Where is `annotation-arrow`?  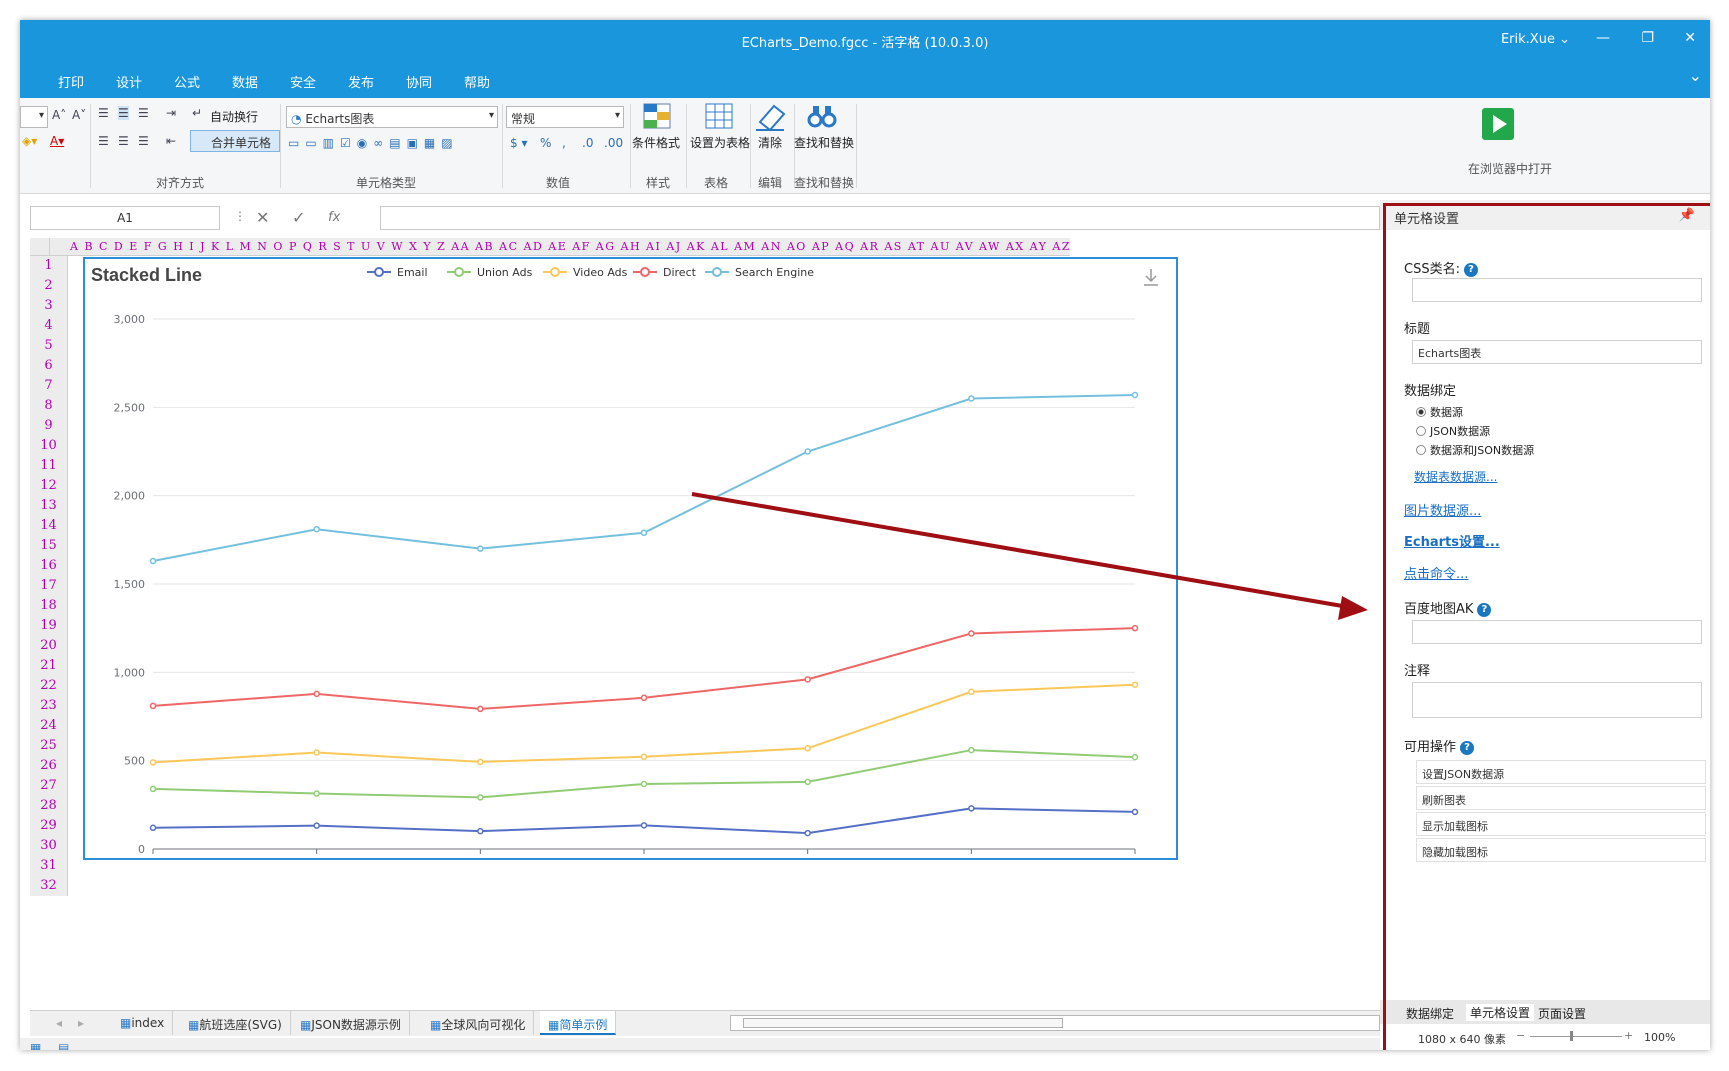
annotation-arrow is located at coordinates (1023, 551).